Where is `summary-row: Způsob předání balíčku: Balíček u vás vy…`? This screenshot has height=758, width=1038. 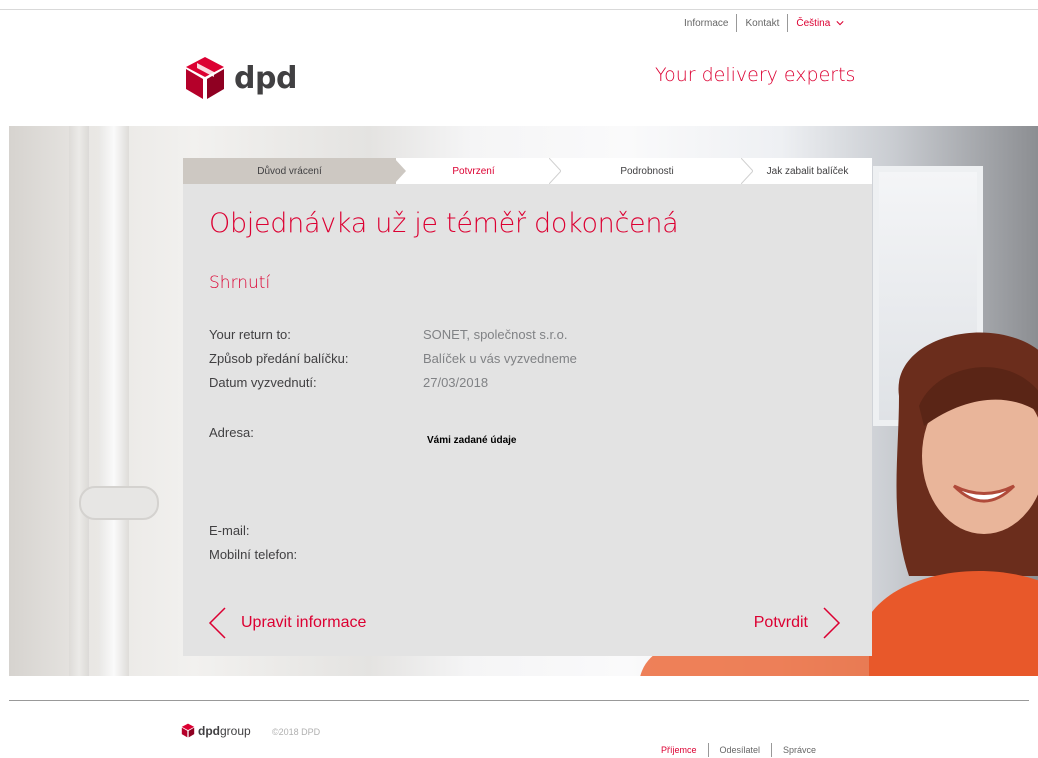 summary-row: Způsob předání balíčku: Balíček u vás vy… is located at coordinates (393, 358).